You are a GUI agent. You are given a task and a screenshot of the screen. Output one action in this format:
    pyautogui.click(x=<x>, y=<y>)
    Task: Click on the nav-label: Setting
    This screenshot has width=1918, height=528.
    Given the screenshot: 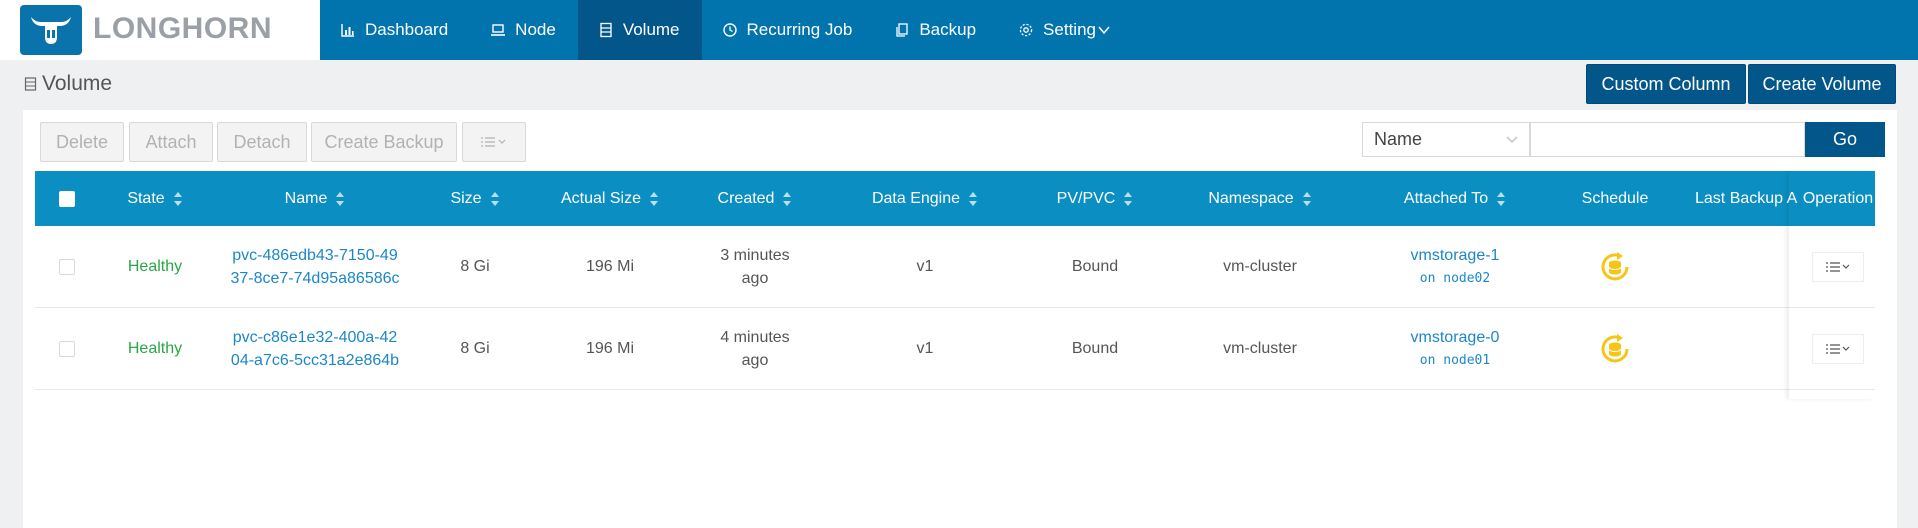 What is the action you would take?
    pyautogui.click(x=1069, y=29)
    